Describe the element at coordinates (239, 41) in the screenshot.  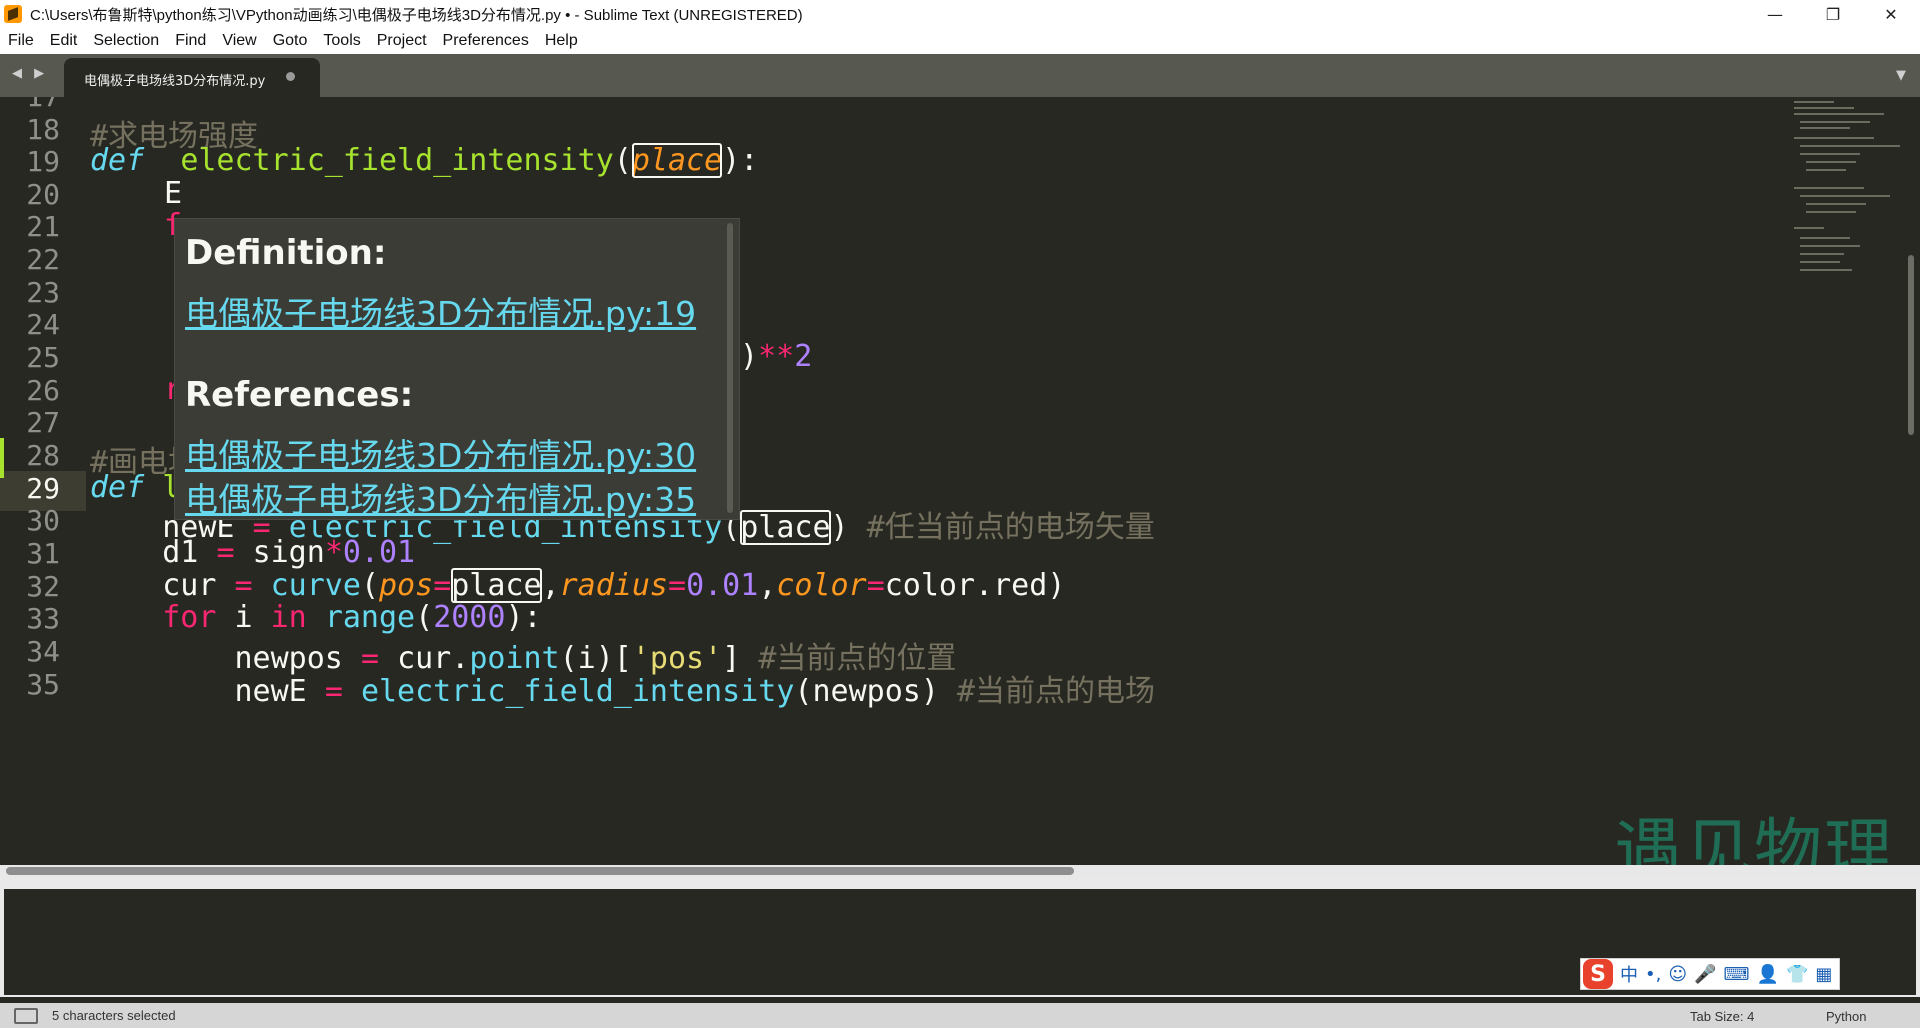
I see `menu-view: View` at that location.